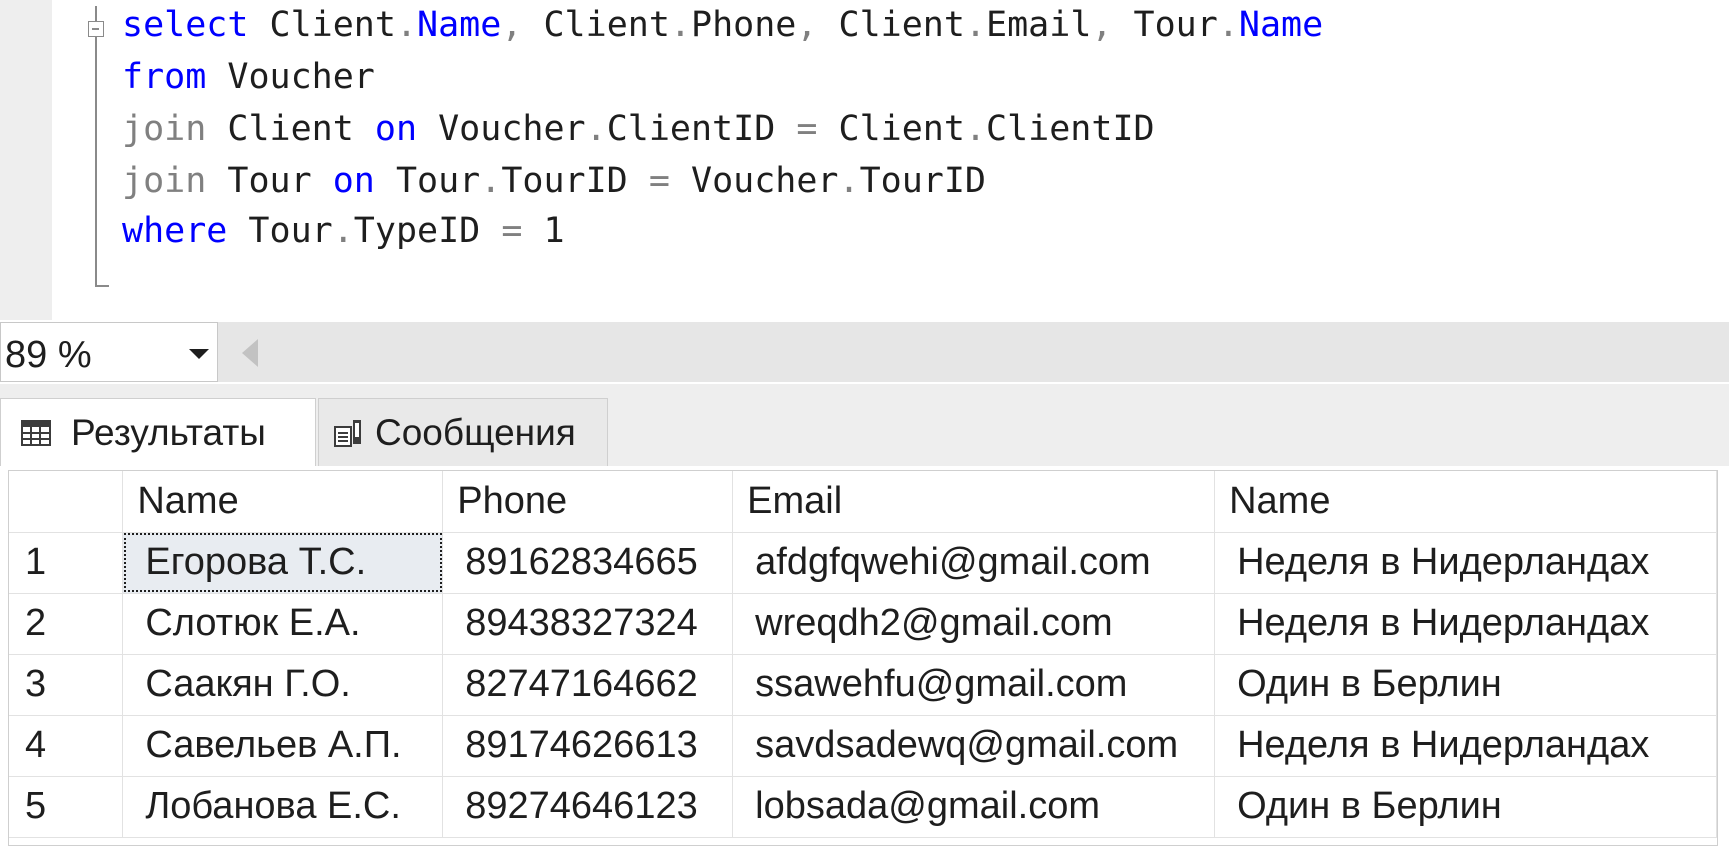  What do you see at coordinates (283, 502) in the screenshot?
I see `column-header-name: Name` at bounding box center [283, 502].